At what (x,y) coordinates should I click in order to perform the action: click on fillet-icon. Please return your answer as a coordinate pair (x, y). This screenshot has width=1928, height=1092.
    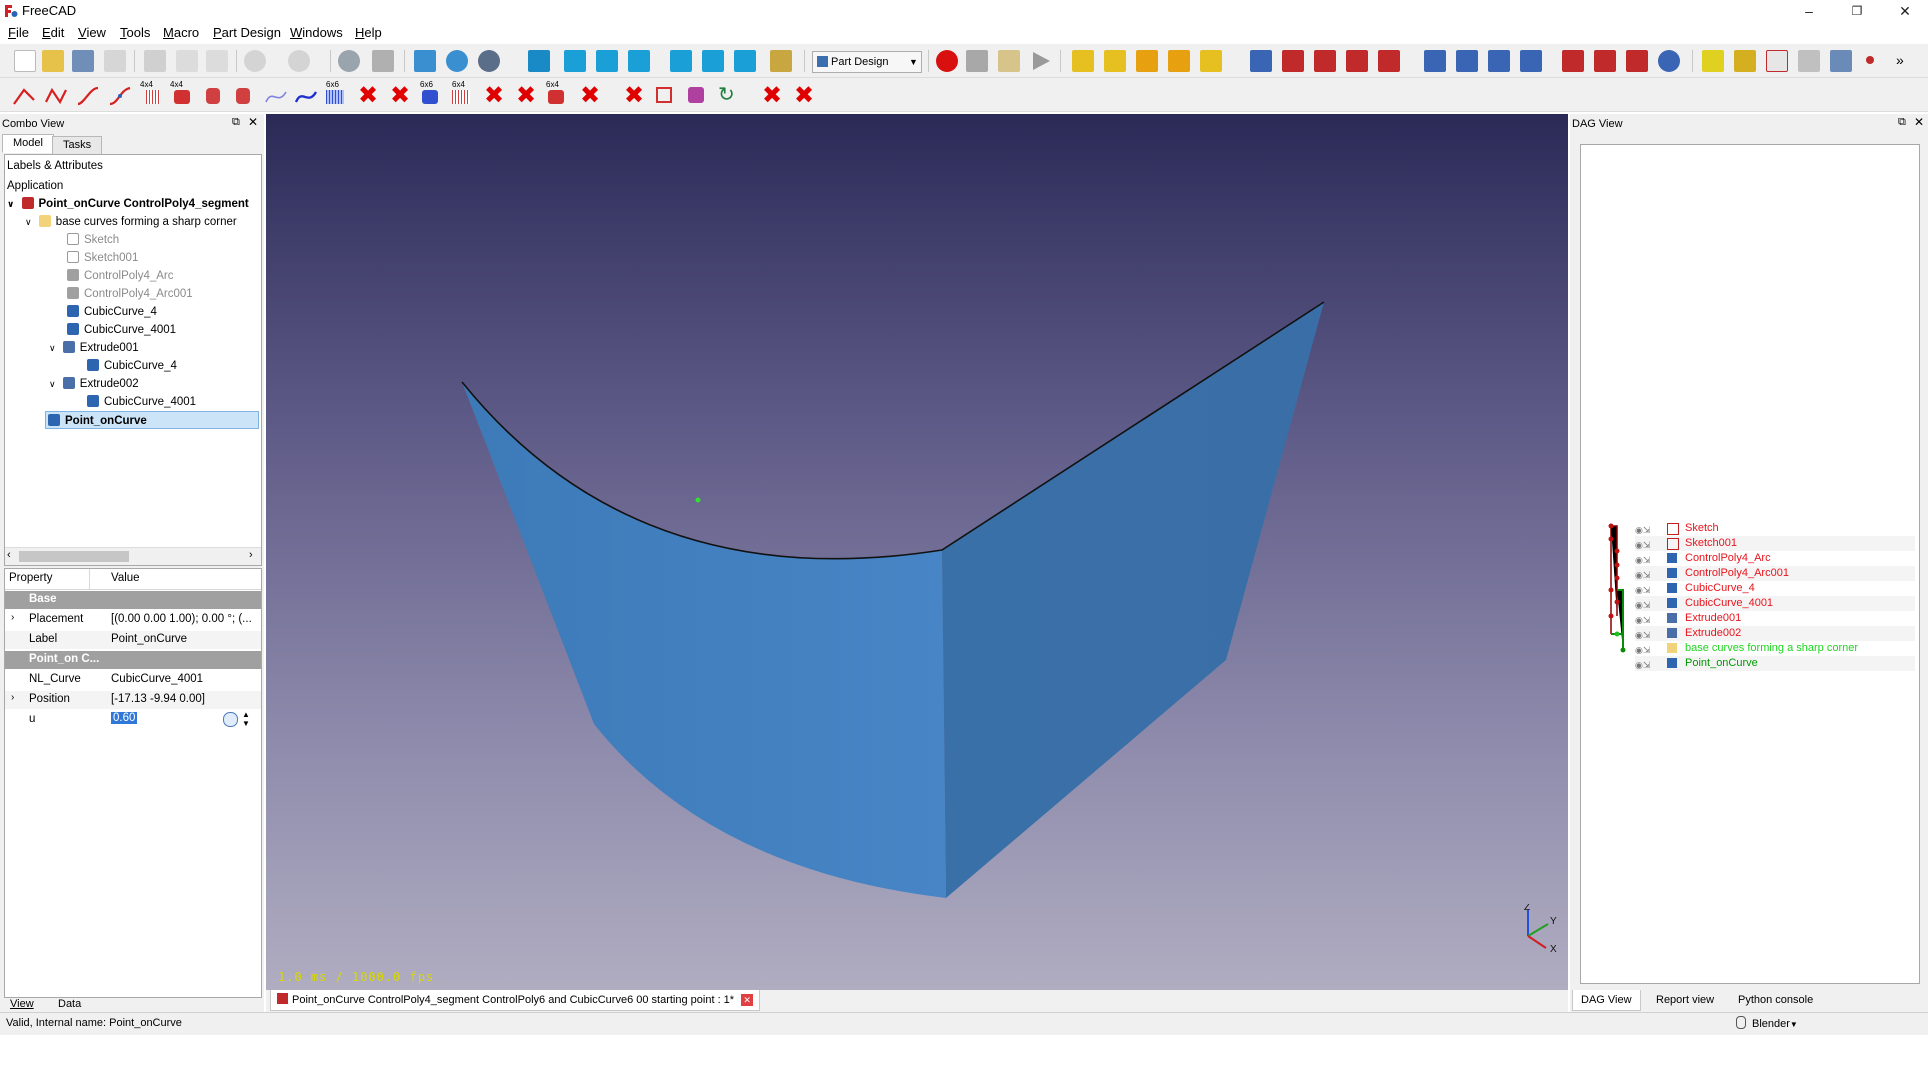
    Looking at the image, I should click on (1573, 61).